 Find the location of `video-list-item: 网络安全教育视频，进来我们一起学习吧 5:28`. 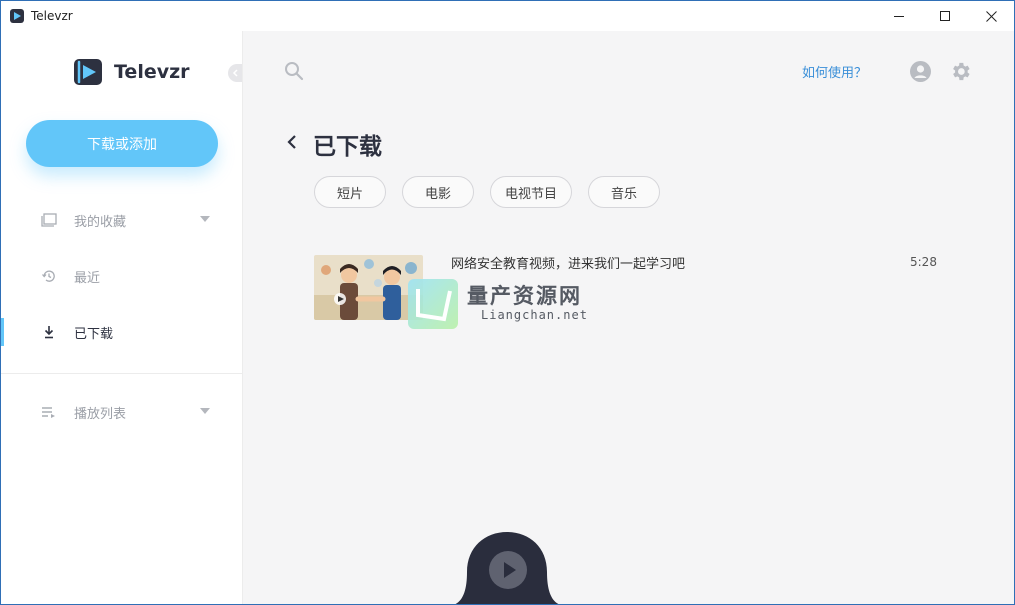

video-list-item: 网络安全教育视频，进来我们一起学习吧 5:28 is located at coordinates (625, 288).